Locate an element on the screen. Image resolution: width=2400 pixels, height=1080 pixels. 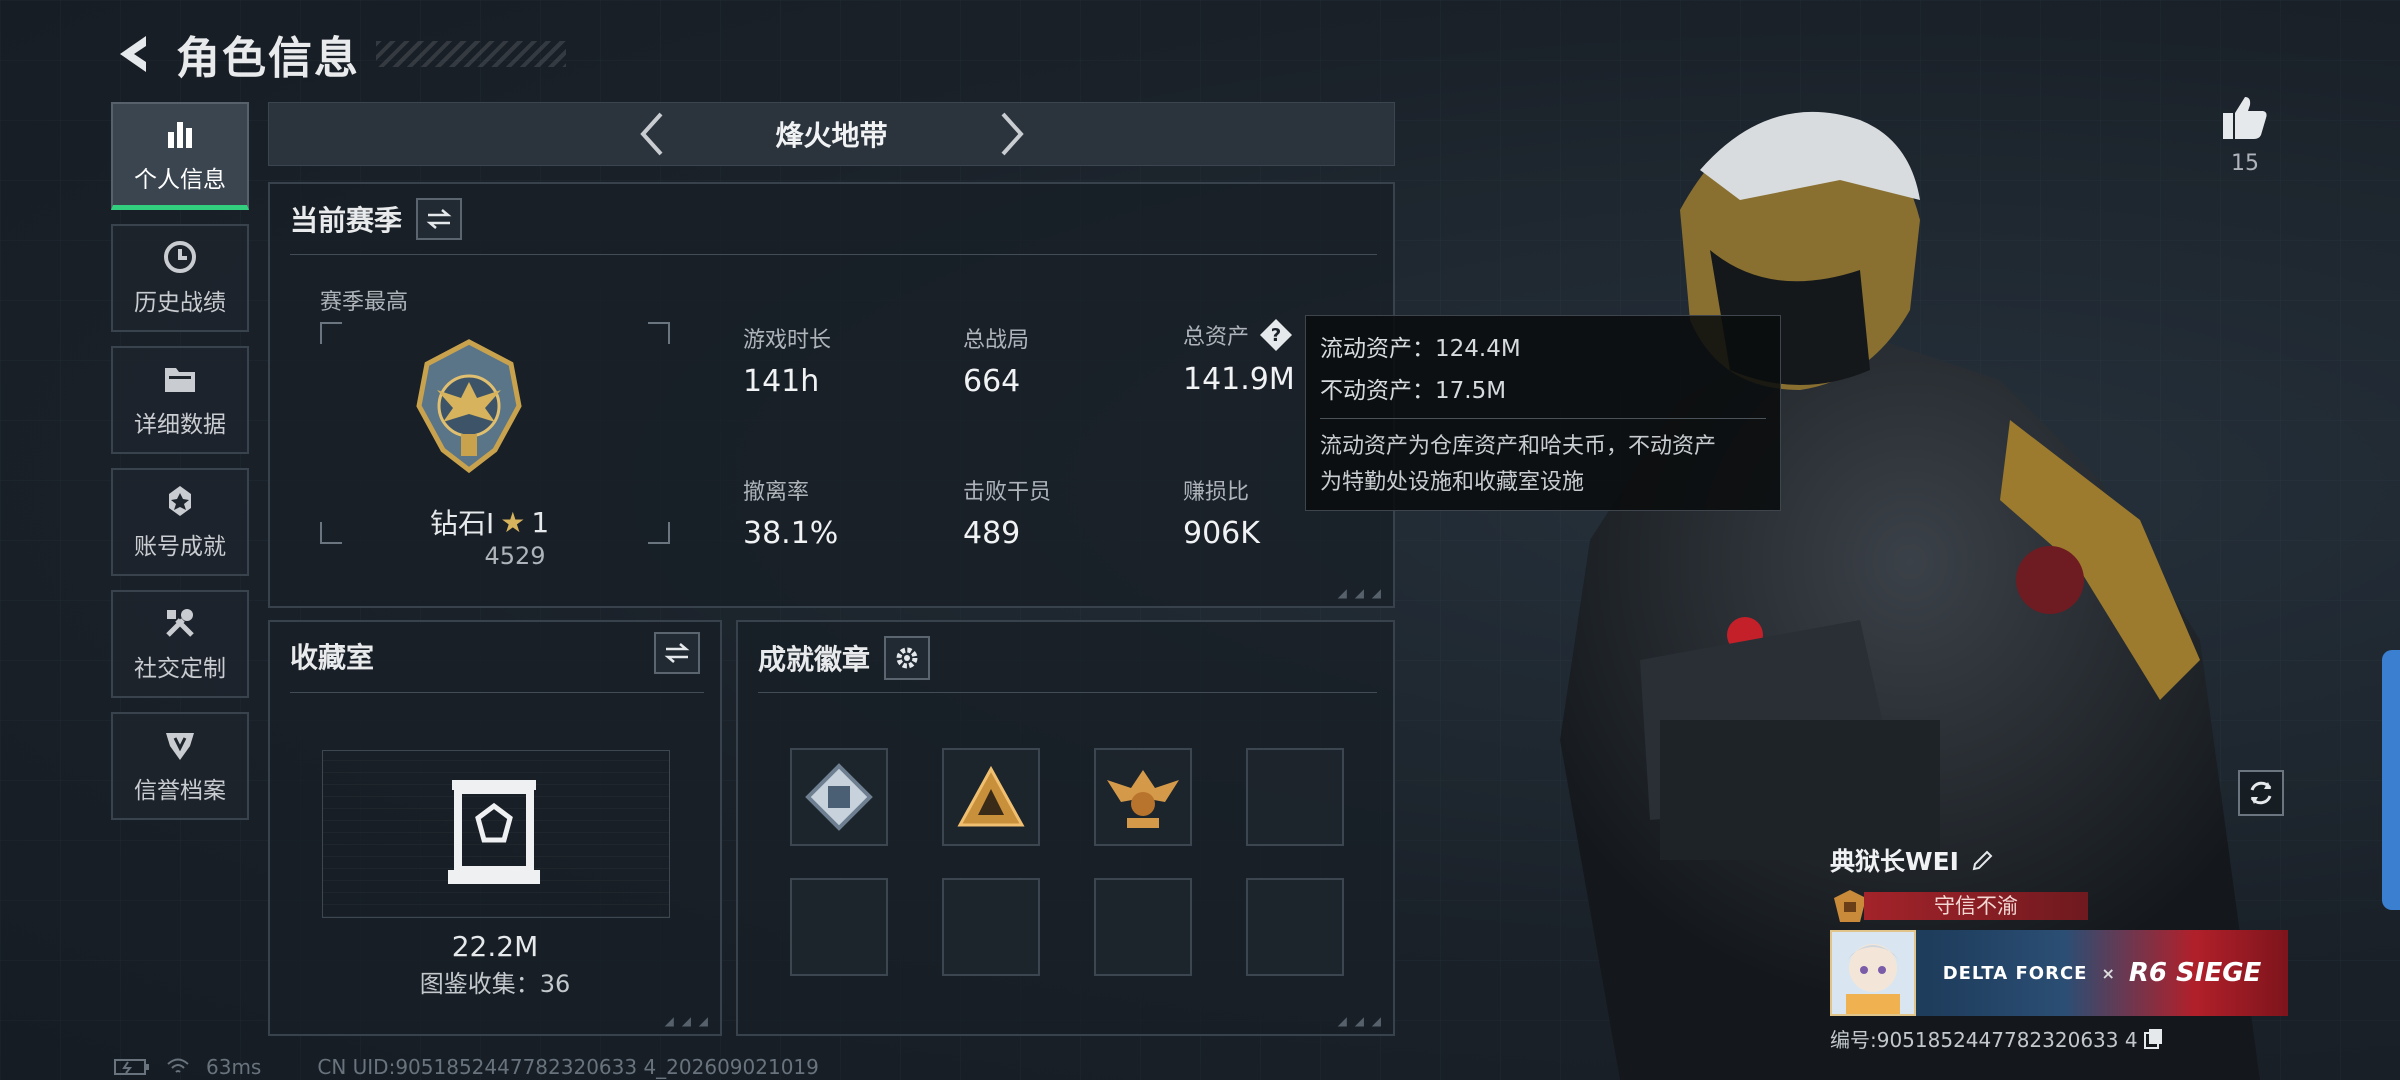
nav-item-social: 社交定制 is located at coordinates (180, 644).